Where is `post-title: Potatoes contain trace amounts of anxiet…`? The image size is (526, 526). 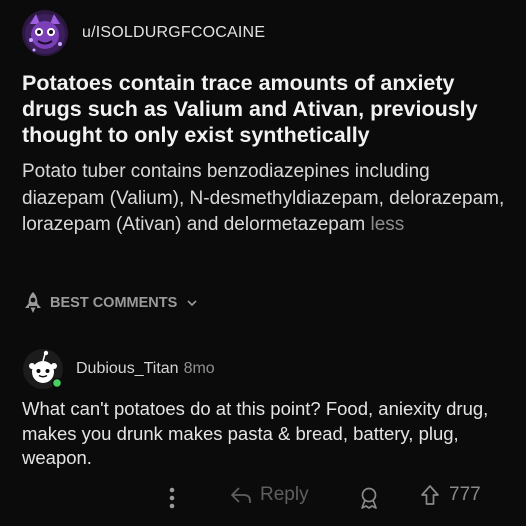
post-title: Potatoes contain trace amounts of anxiet… is located at coordinates (250, 109).